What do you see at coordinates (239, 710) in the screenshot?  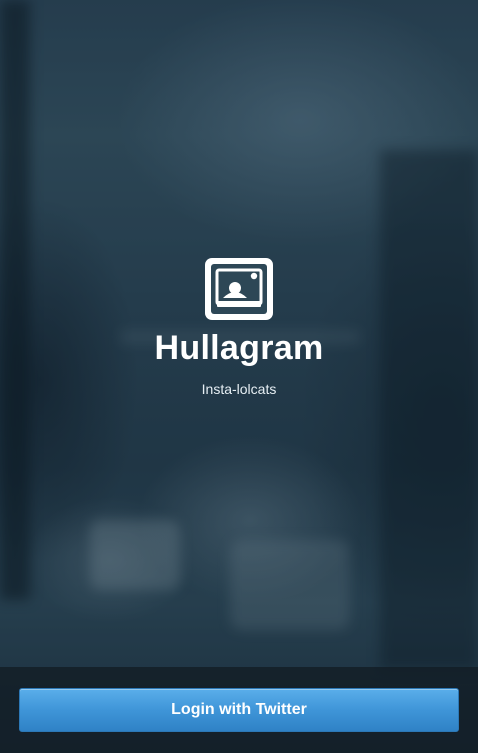 I see `login-with-twitter-button: Login with Twitter` at bounding box center [239, 710].